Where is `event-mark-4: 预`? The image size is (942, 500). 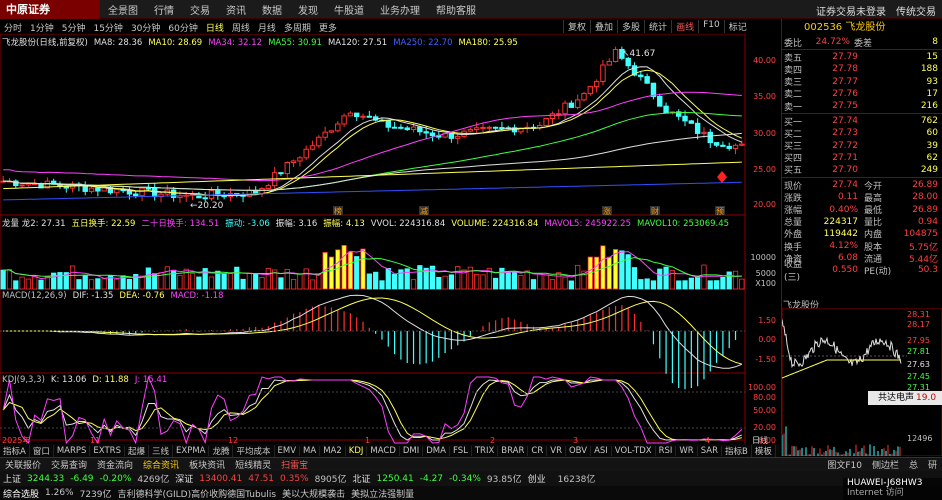
event-mark-4: 预 is located at coordinates (720, 211).